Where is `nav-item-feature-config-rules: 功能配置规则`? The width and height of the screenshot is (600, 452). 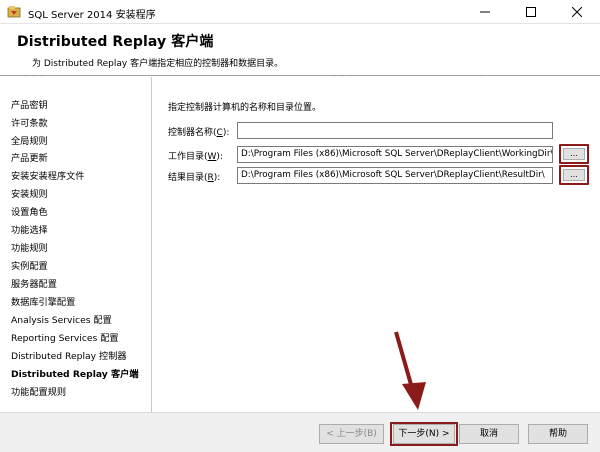
nav-item-feature-config-rules: 功能配置规则 is located at coordinates (38, 391).